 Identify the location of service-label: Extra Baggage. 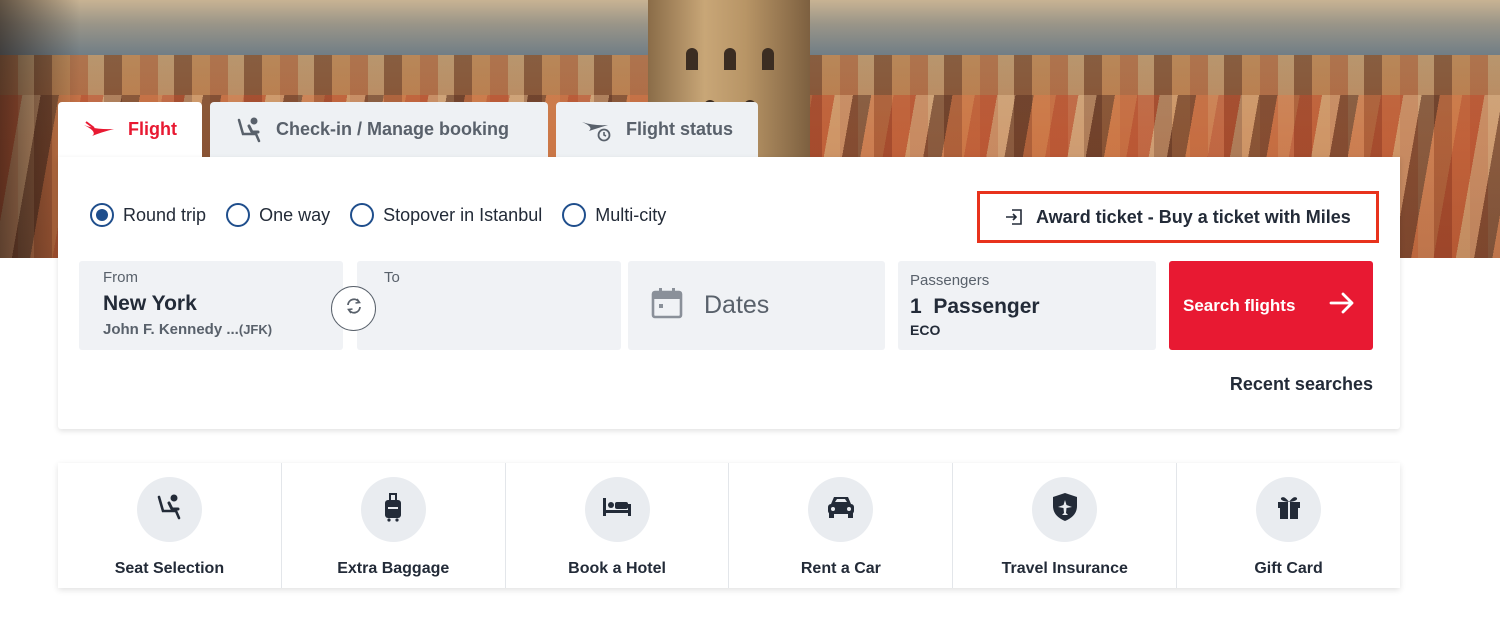
(393, 568).